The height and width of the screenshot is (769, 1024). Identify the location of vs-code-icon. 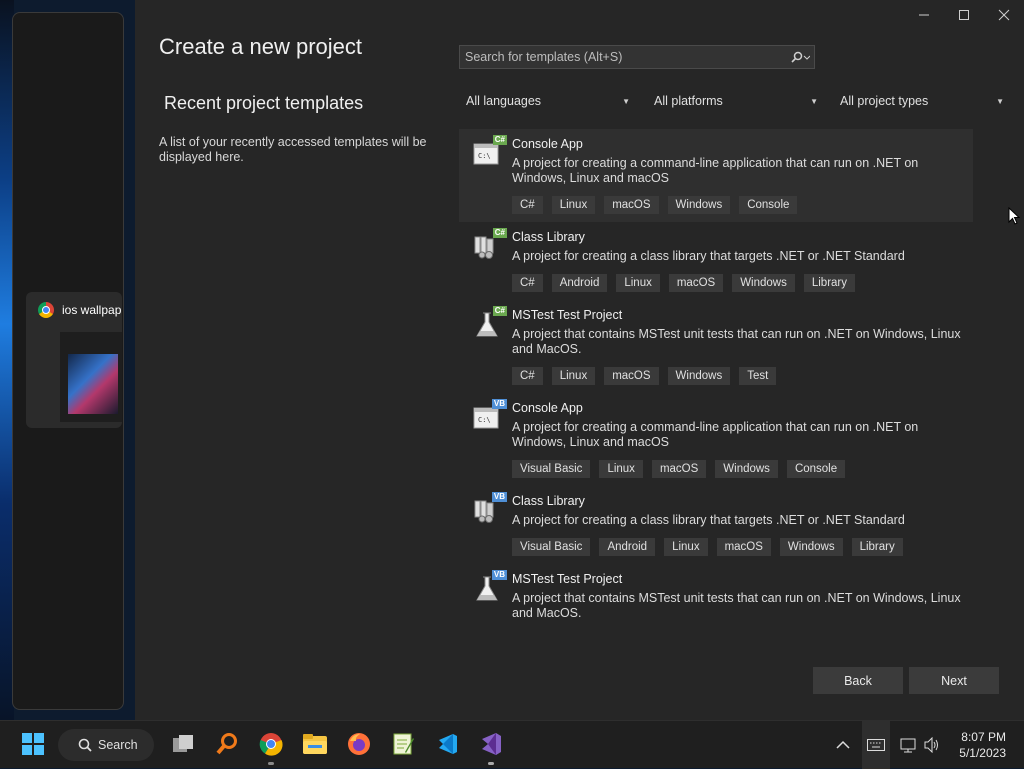
(447, 744).